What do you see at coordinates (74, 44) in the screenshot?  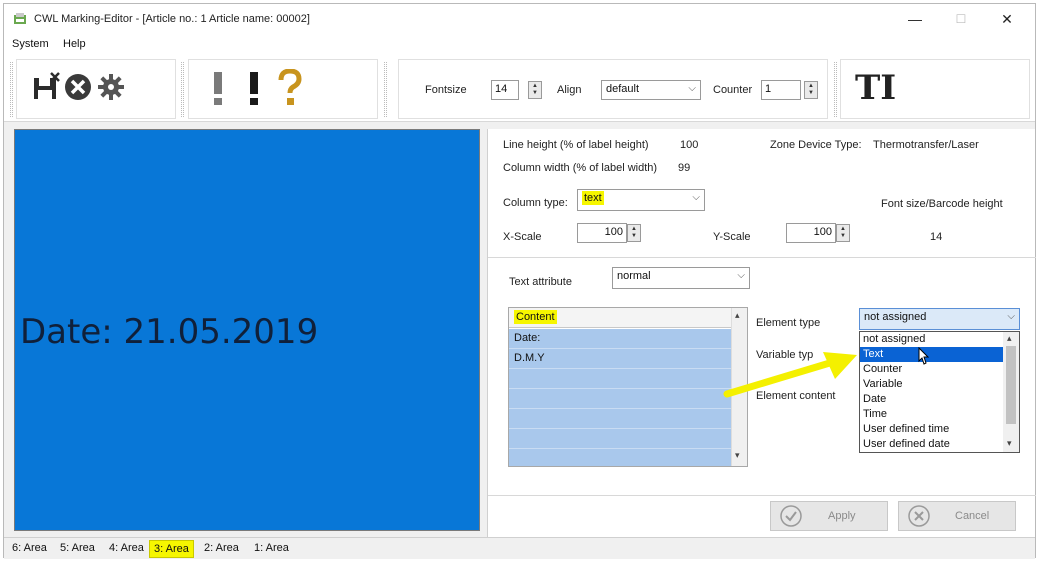 I see `menu-help: Help` at bounding box center [74, 44].